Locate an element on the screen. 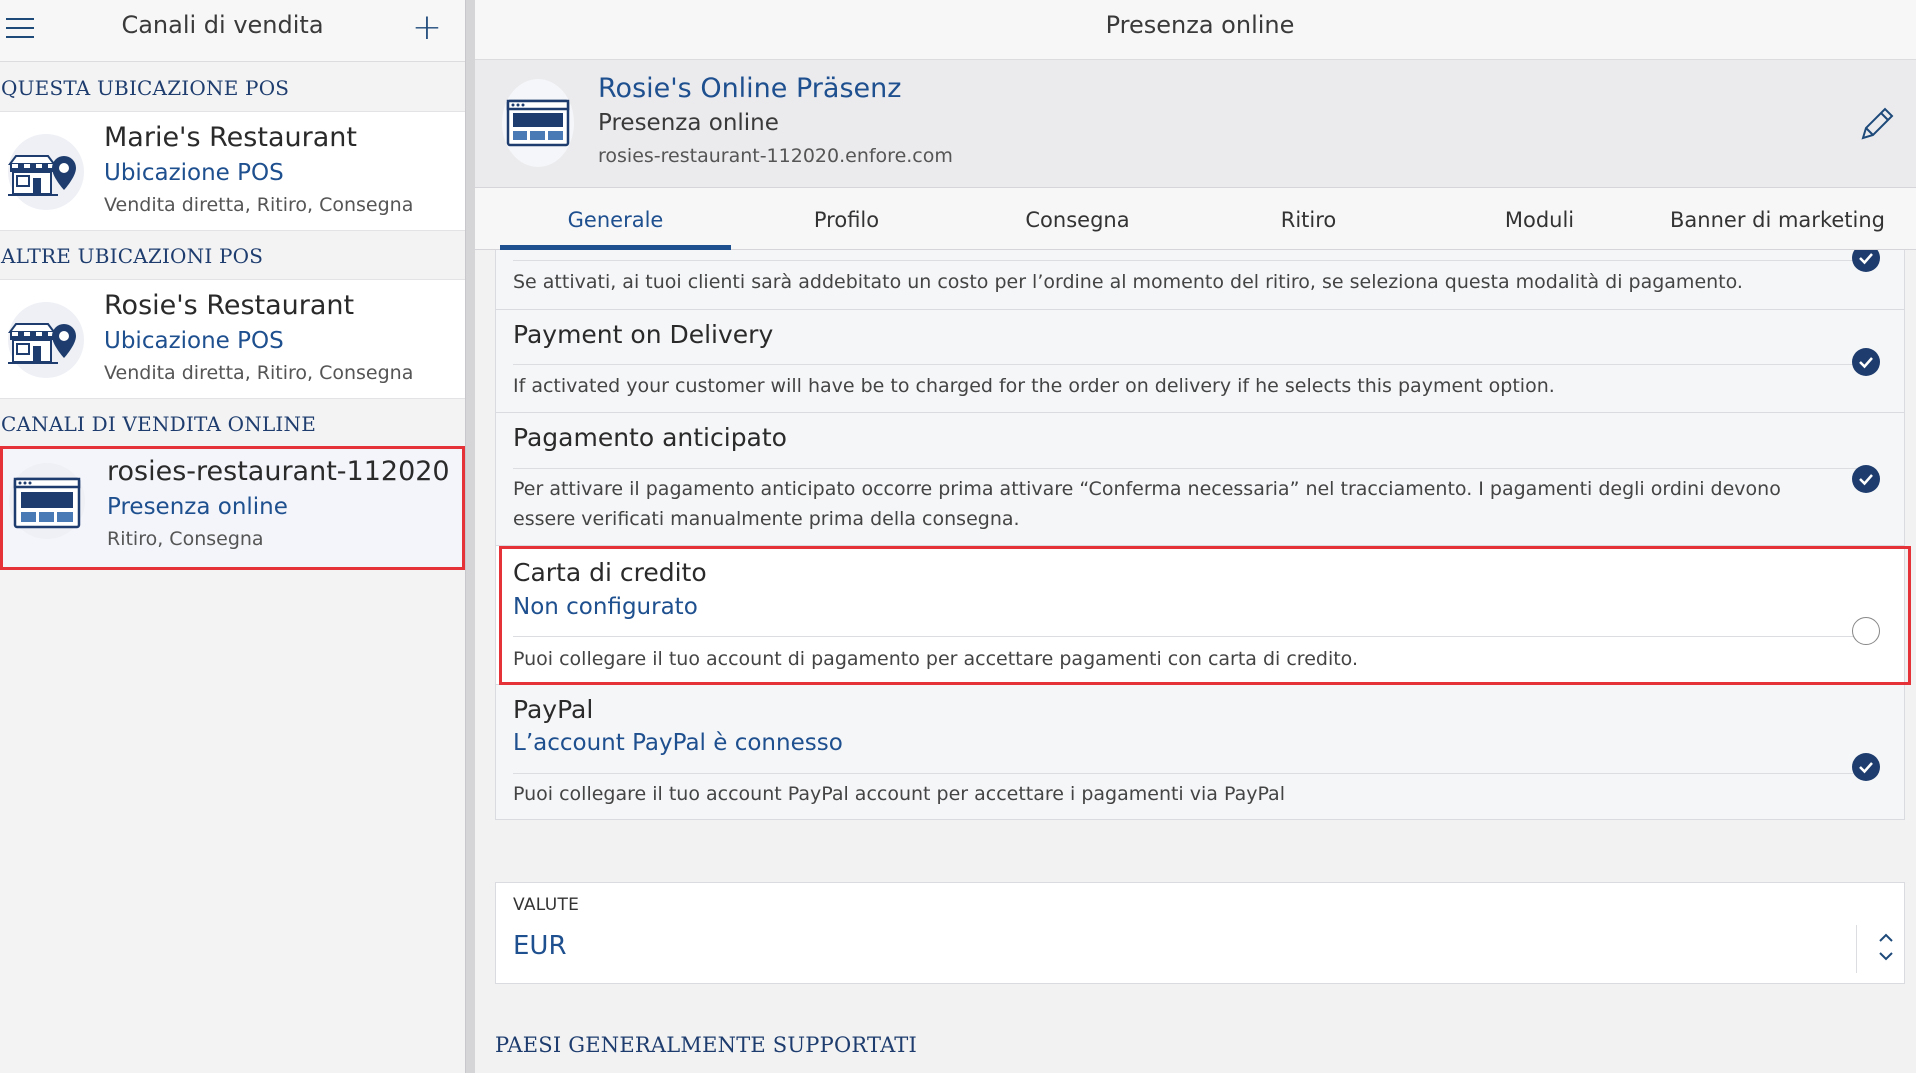  payment-title: Carta di credito is located at coordinates (610, 572).